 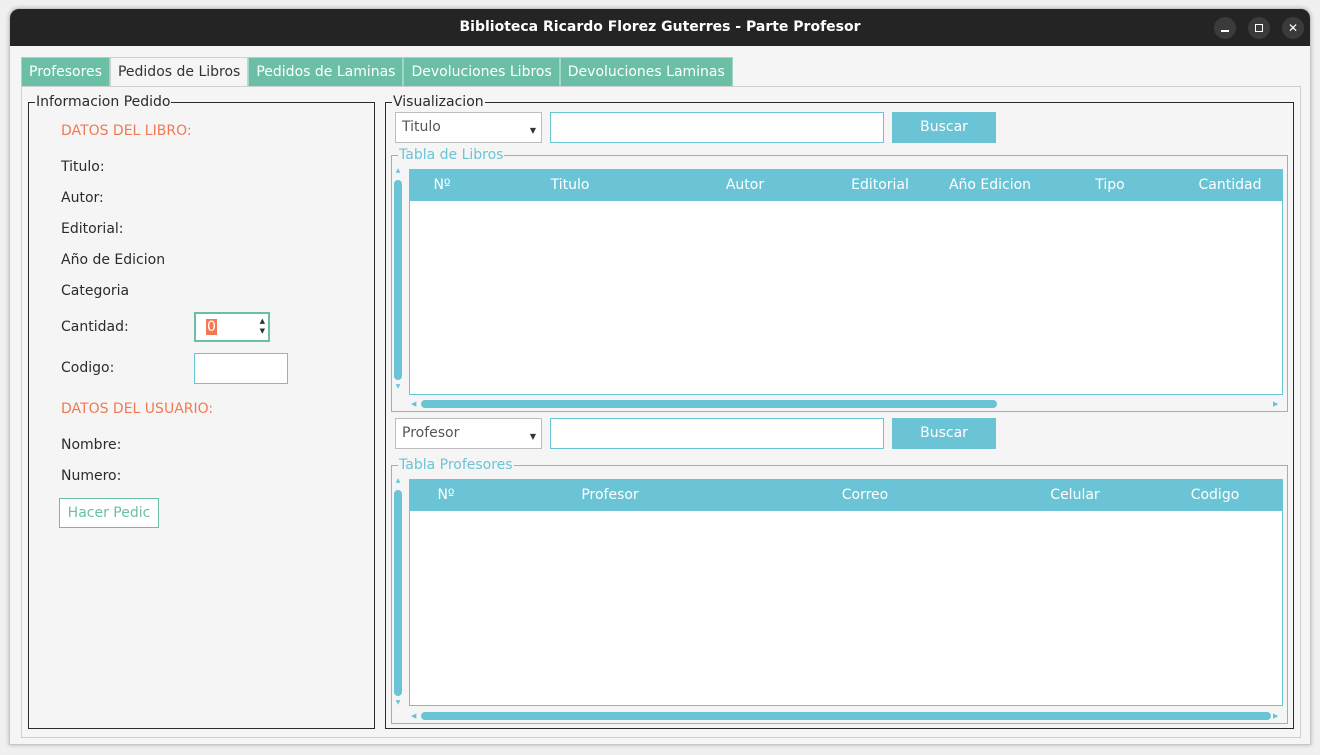 I want to click on prof-table-legend: Tabla Profesores, so click(x=456, y=465).